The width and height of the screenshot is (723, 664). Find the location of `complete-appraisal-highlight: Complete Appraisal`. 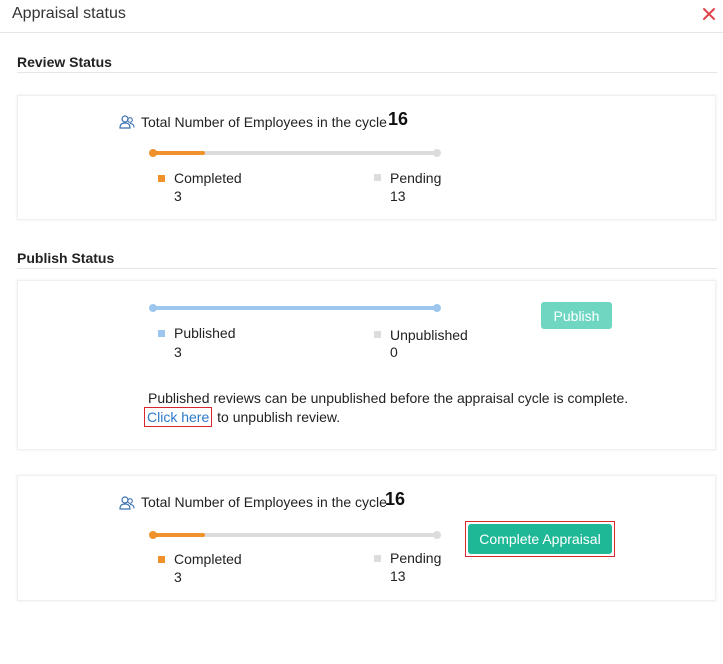

complete-appraisal-highlight: Complete Appraisal is located at coordinates (540, 539).